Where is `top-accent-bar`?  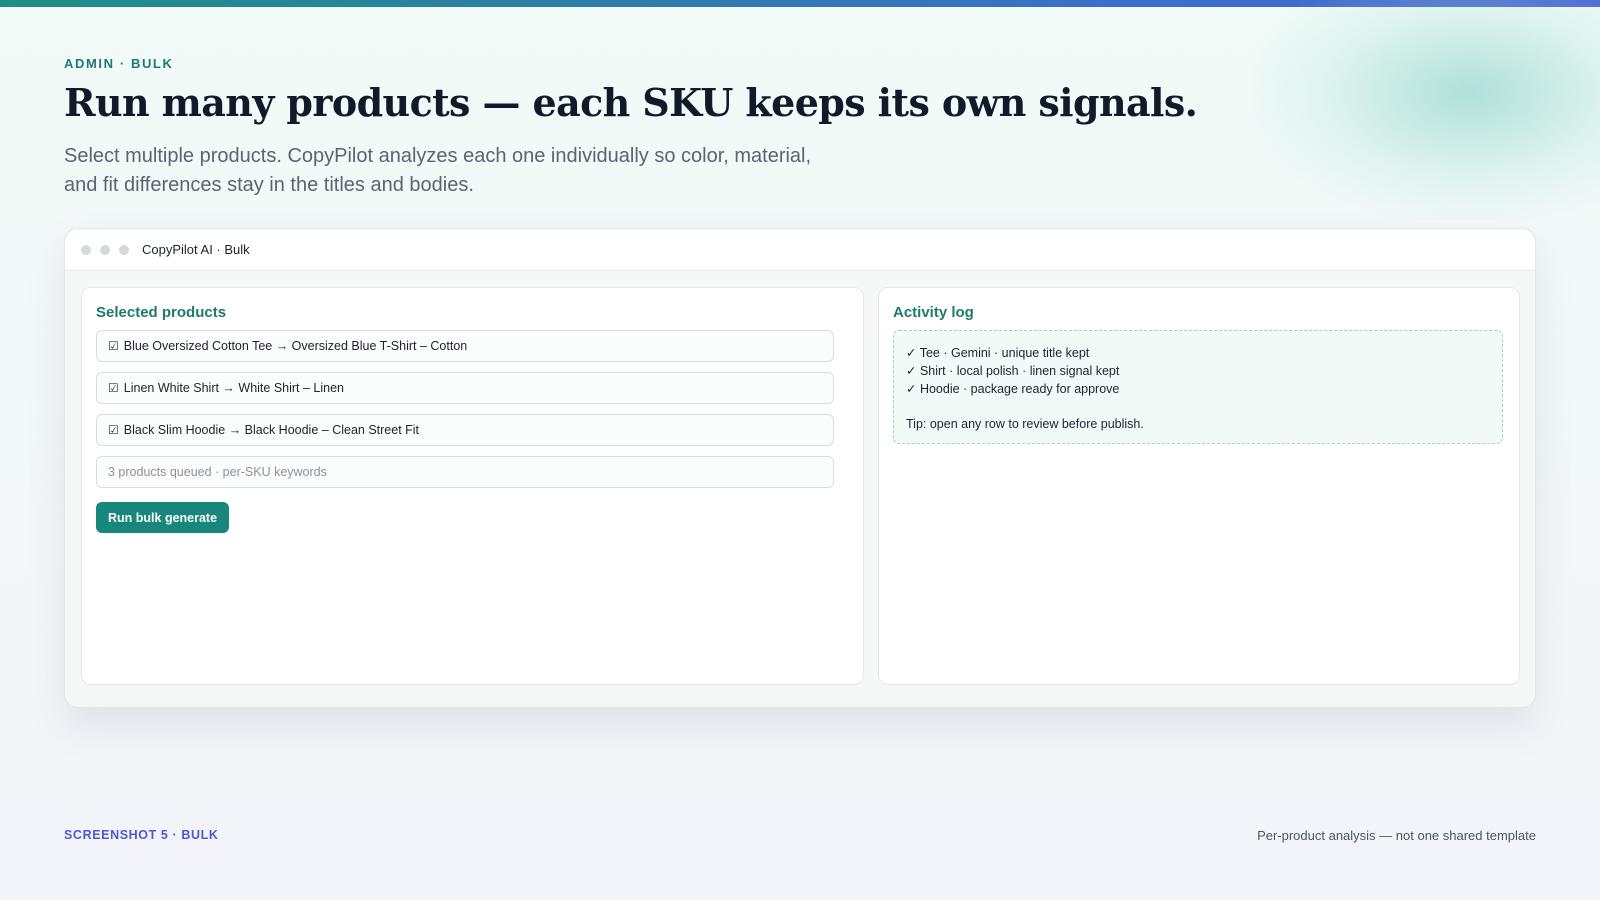
top-accent-bar is located at coordinates (800, 3).